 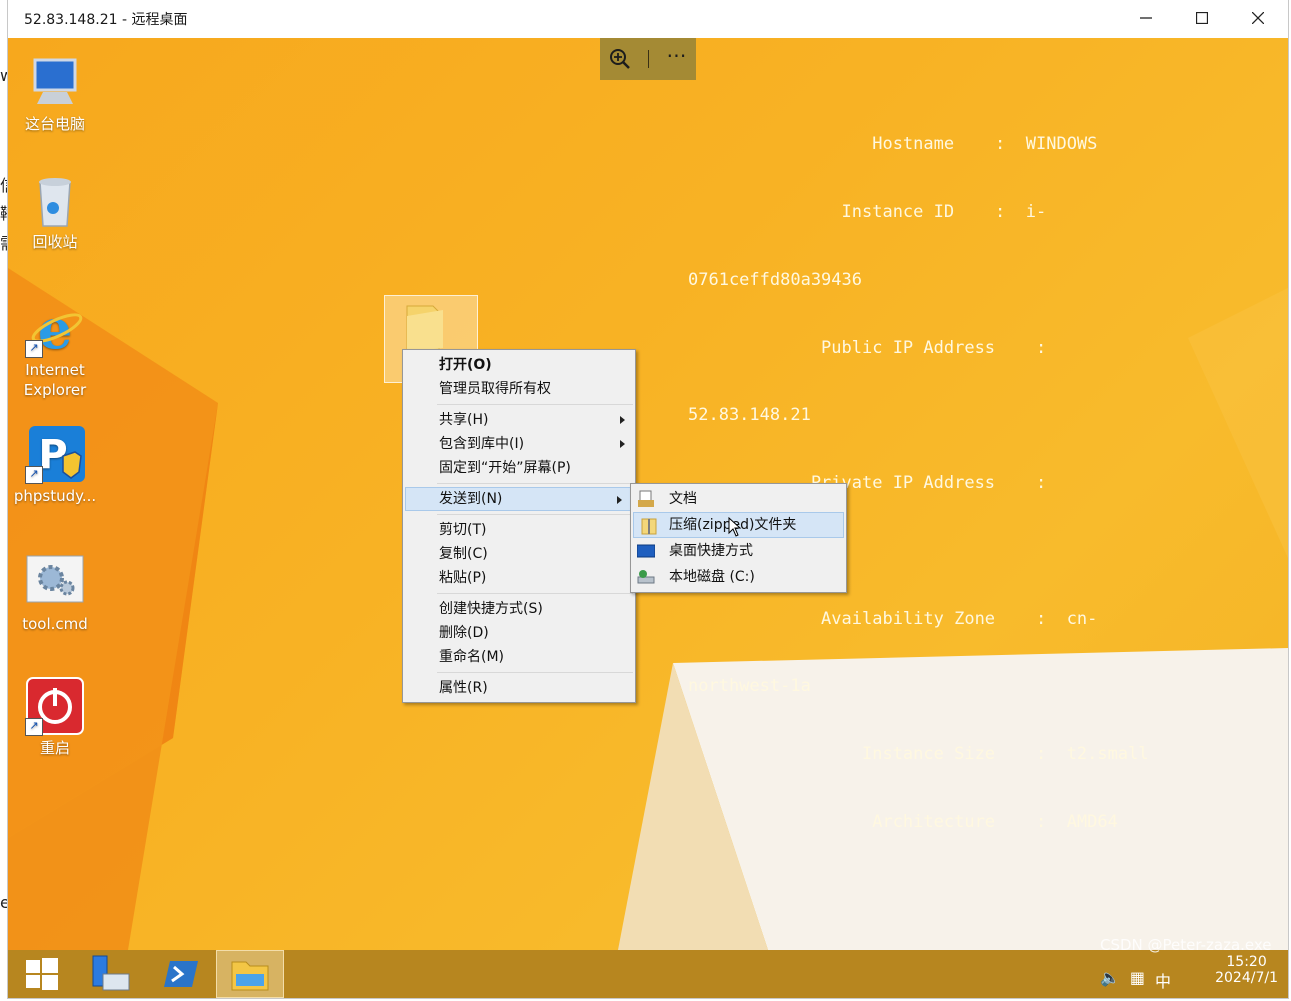 What do you see at coordinates (519, 365) in the screenshot?
I see `menu-item-open: 打开(O)` at bounding box center [519, 365].